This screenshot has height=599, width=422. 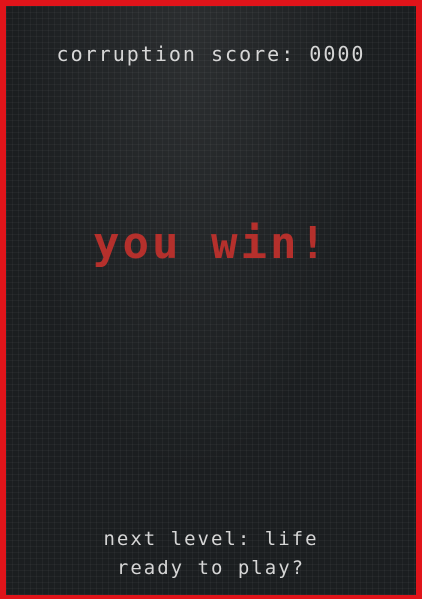 I want to click on next-level-label: next level: life, so click(x=211, y=539).